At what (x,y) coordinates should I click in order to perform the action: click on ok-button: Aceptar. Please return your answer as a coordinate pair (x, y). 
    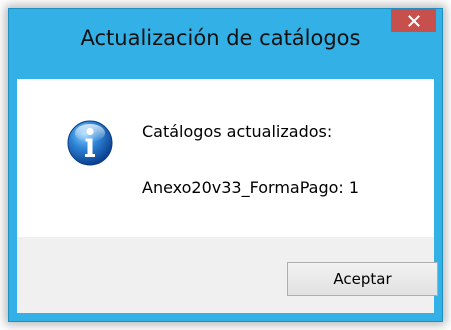
    Looking at the image, I should click on (362, 279).